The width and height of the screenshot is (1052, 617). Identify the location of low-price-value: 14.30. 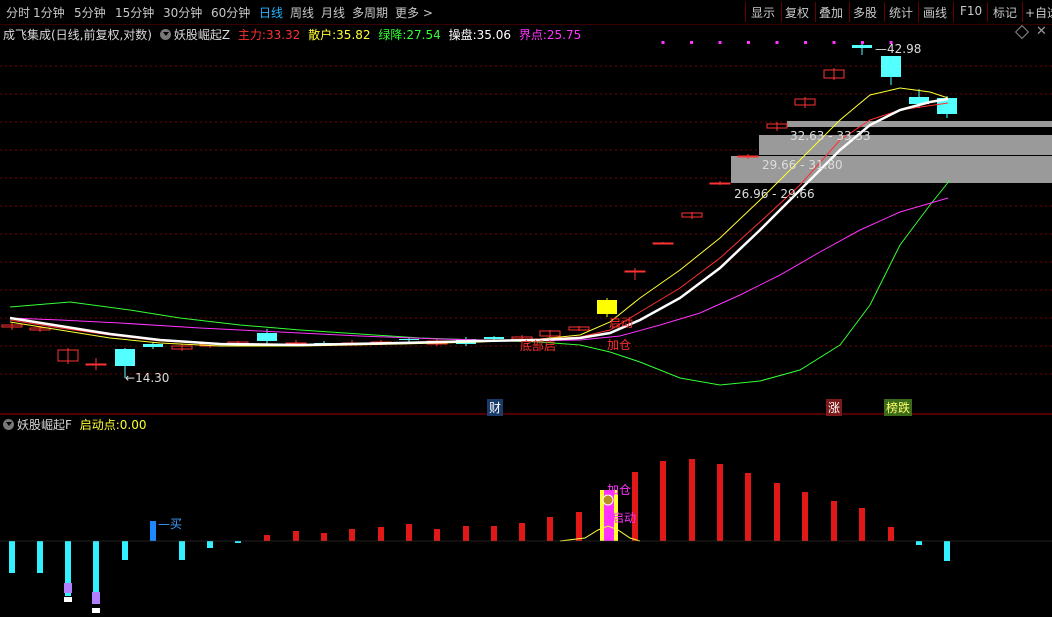
(152, 378).